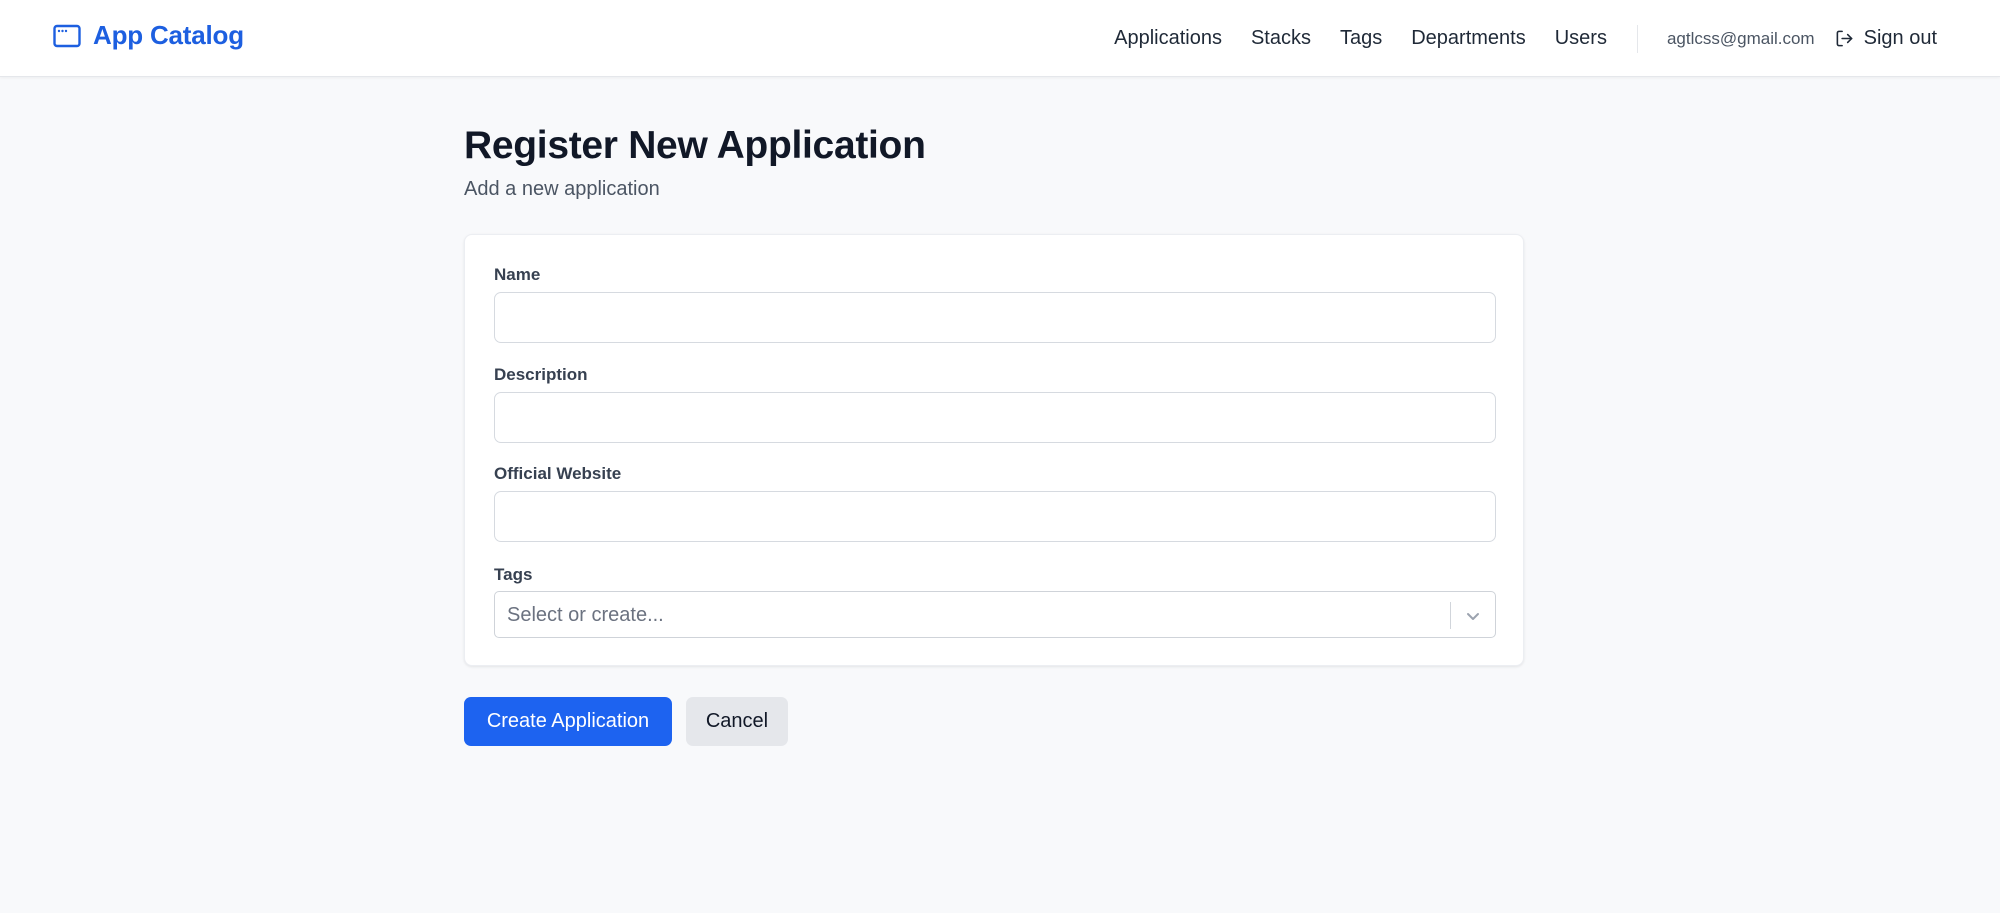  Describe the element at coordinates (1473, 616) in the screenshot. I see `chevron-down-icon` at that location.